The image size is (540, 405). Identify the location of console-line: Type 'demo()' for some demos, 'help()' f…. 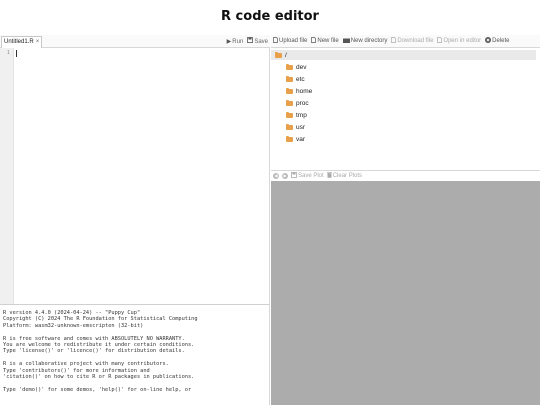
(97, 389).